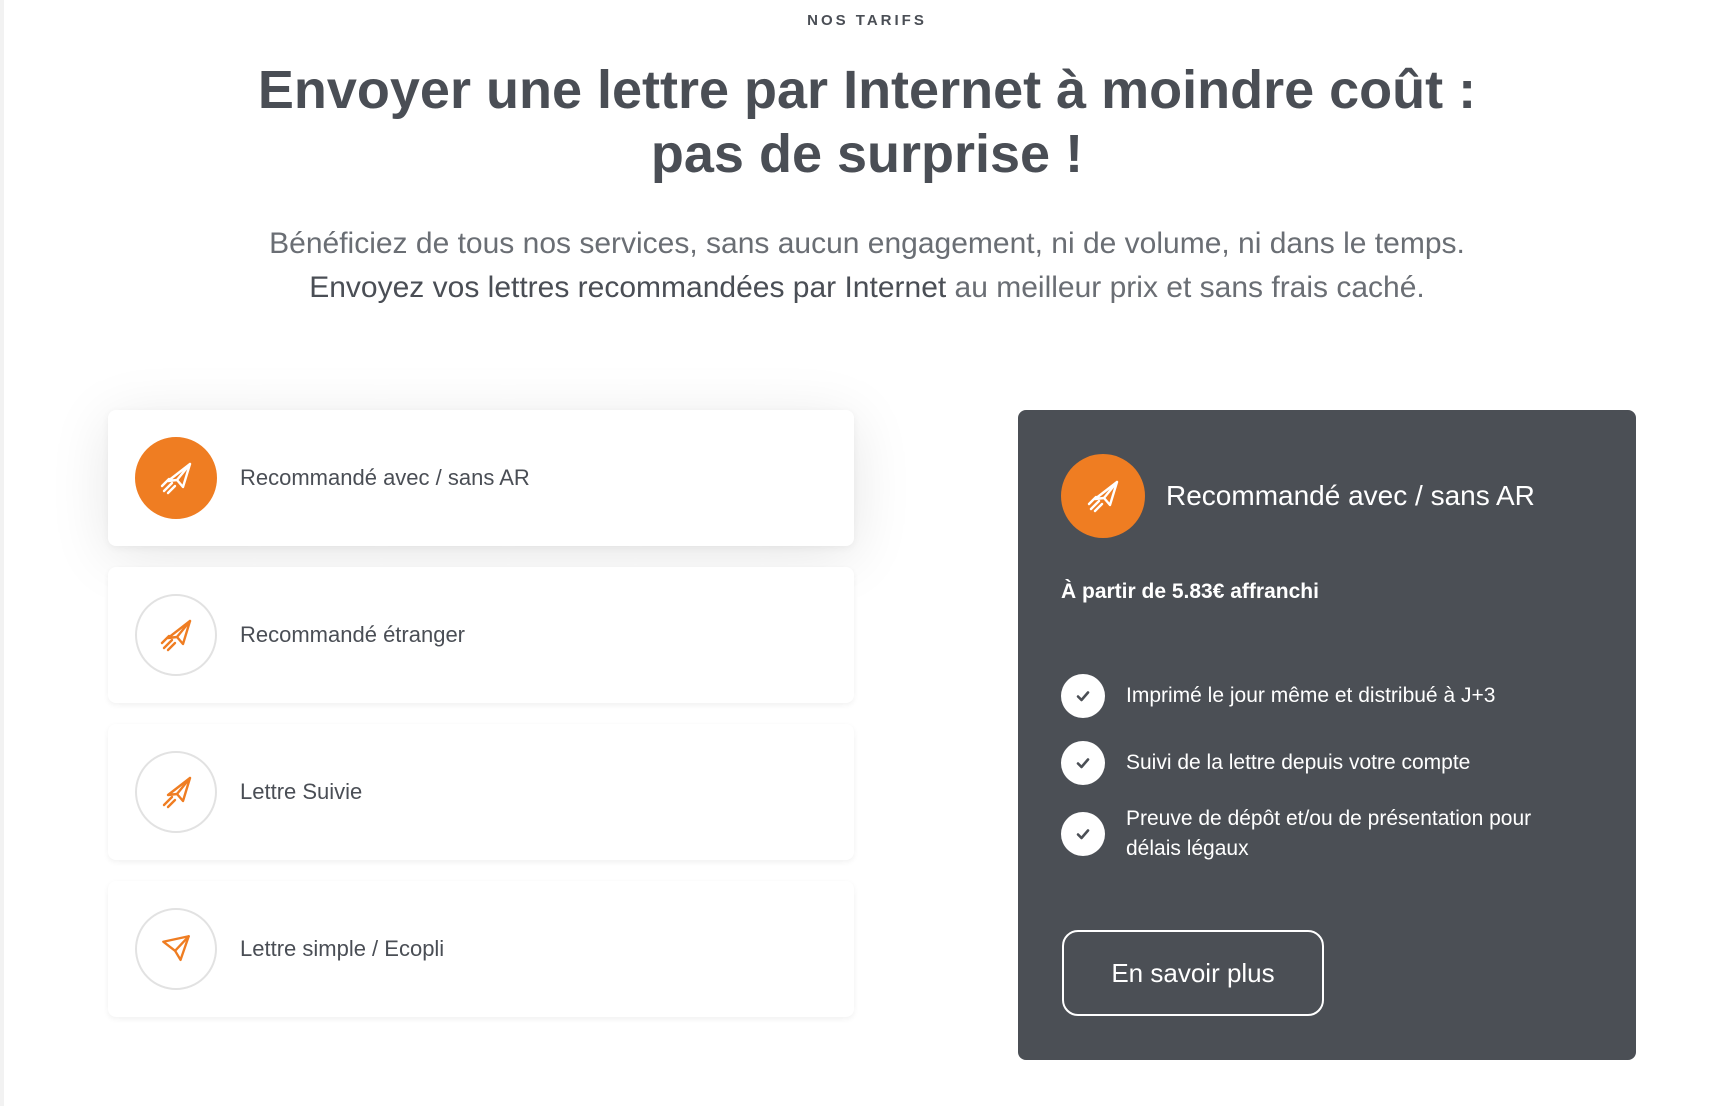 Image resolution: width=1734 pixels, height=1106 pixels. I want to click on offer-title: Recommandé avec / sans AR, so click(1350, 495).